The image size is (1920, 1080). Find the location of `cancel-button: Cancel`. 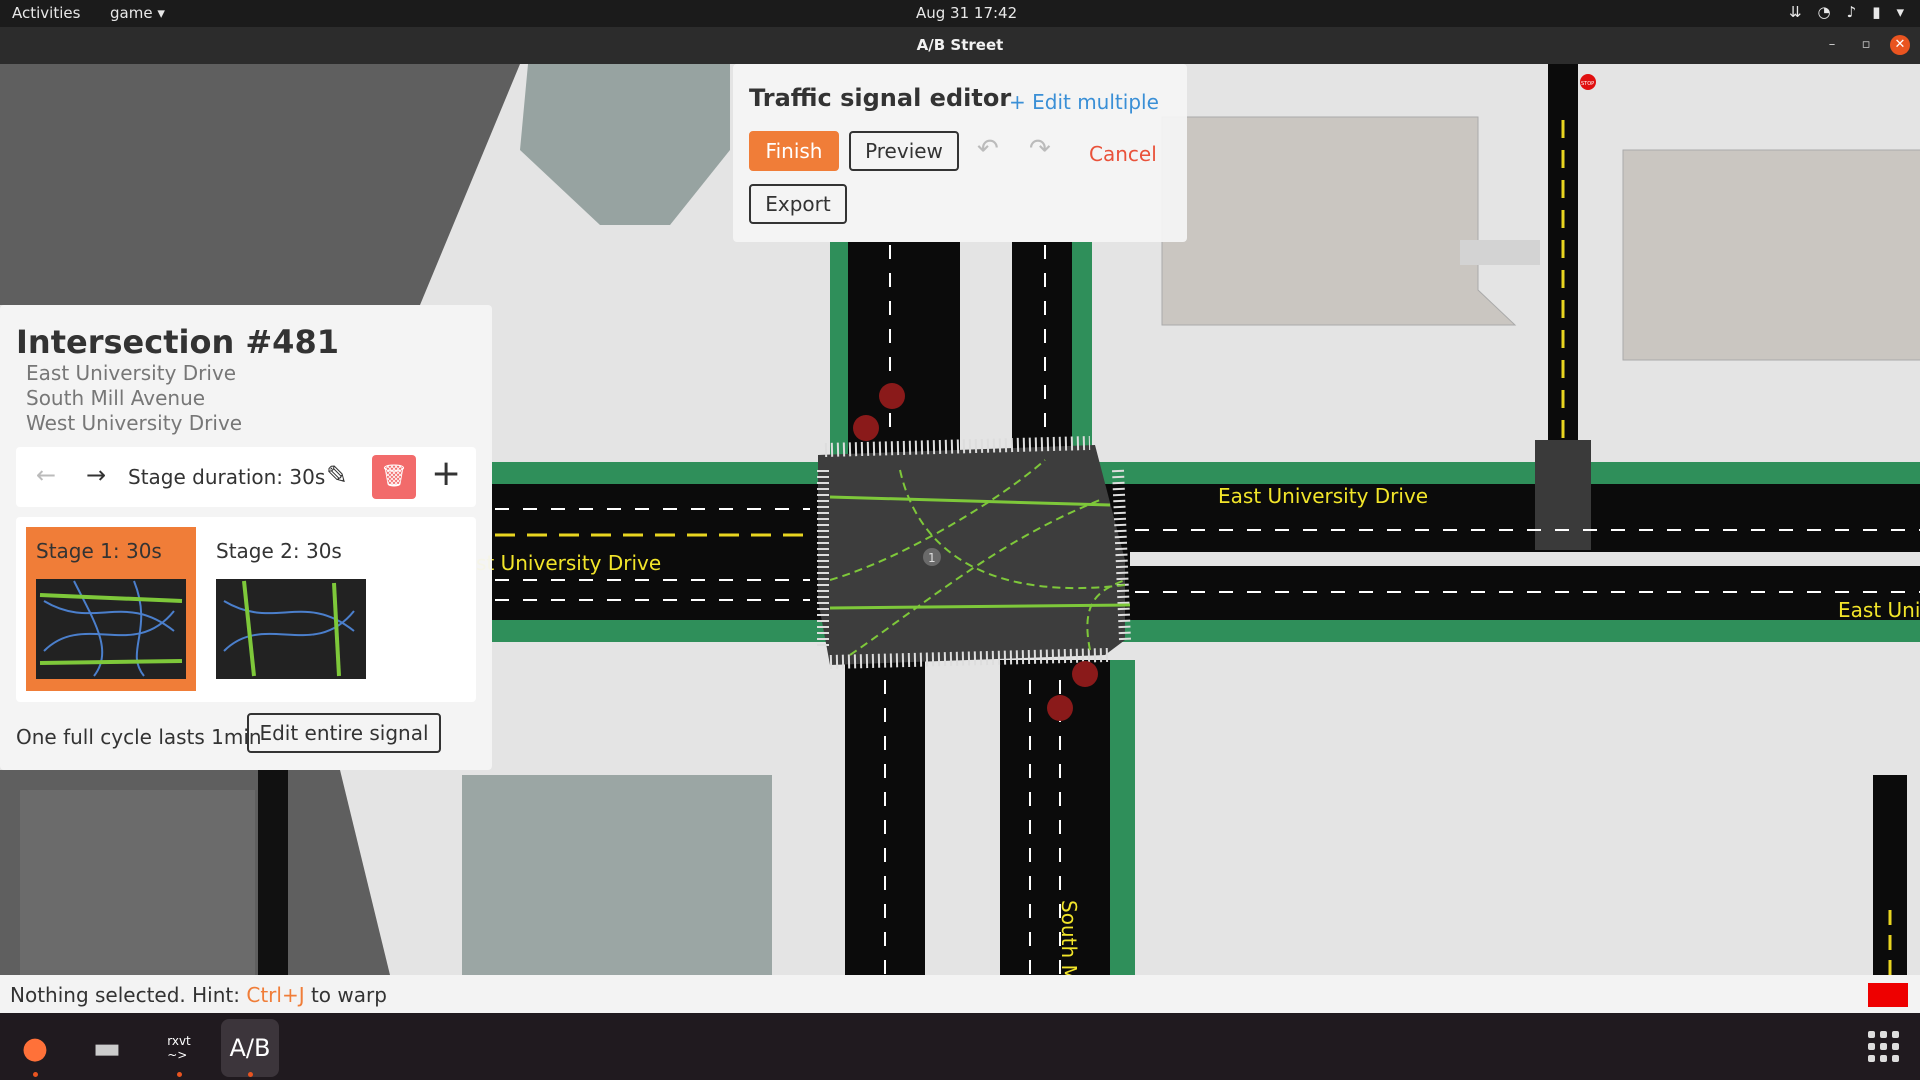

cancel-button: Cancel is located at coordinates (1123, 154).